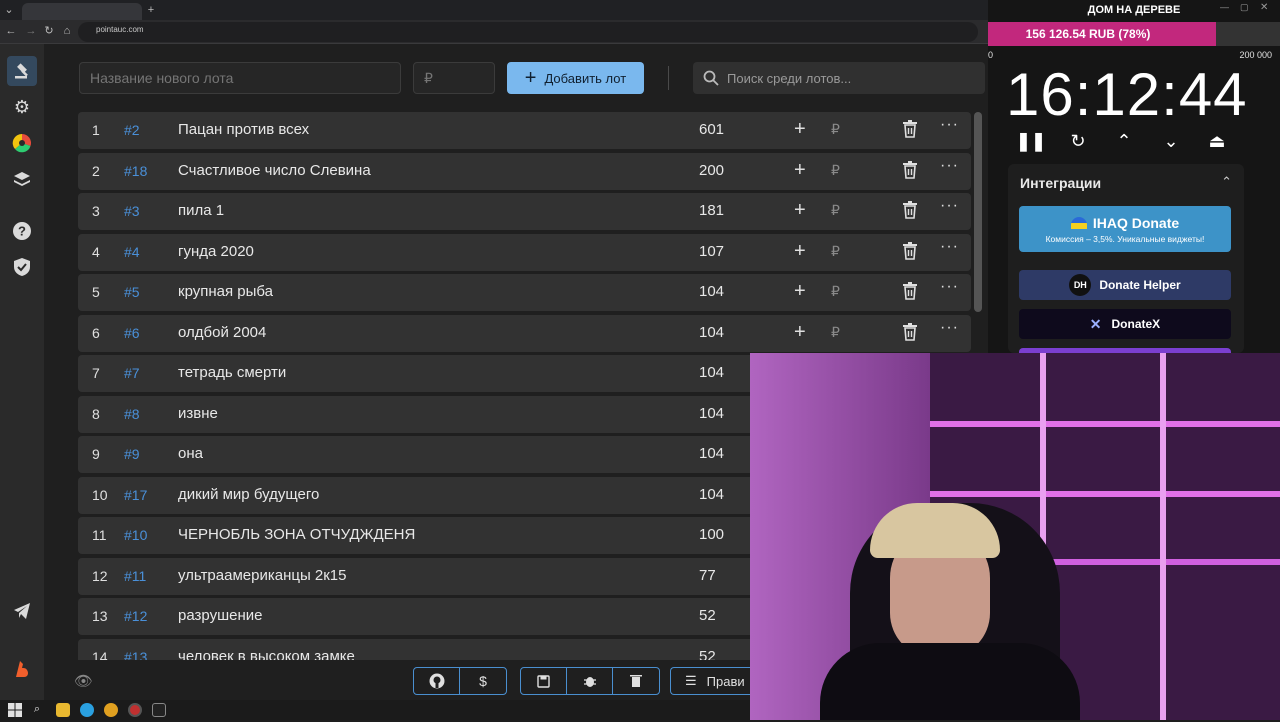 Image resolution: width=1280 pixels, height=722 pixels. What do you see at coordinates (220, 615) in the screenshot?
I see `lot-name: разрушение` at bounding box center [220, 615].